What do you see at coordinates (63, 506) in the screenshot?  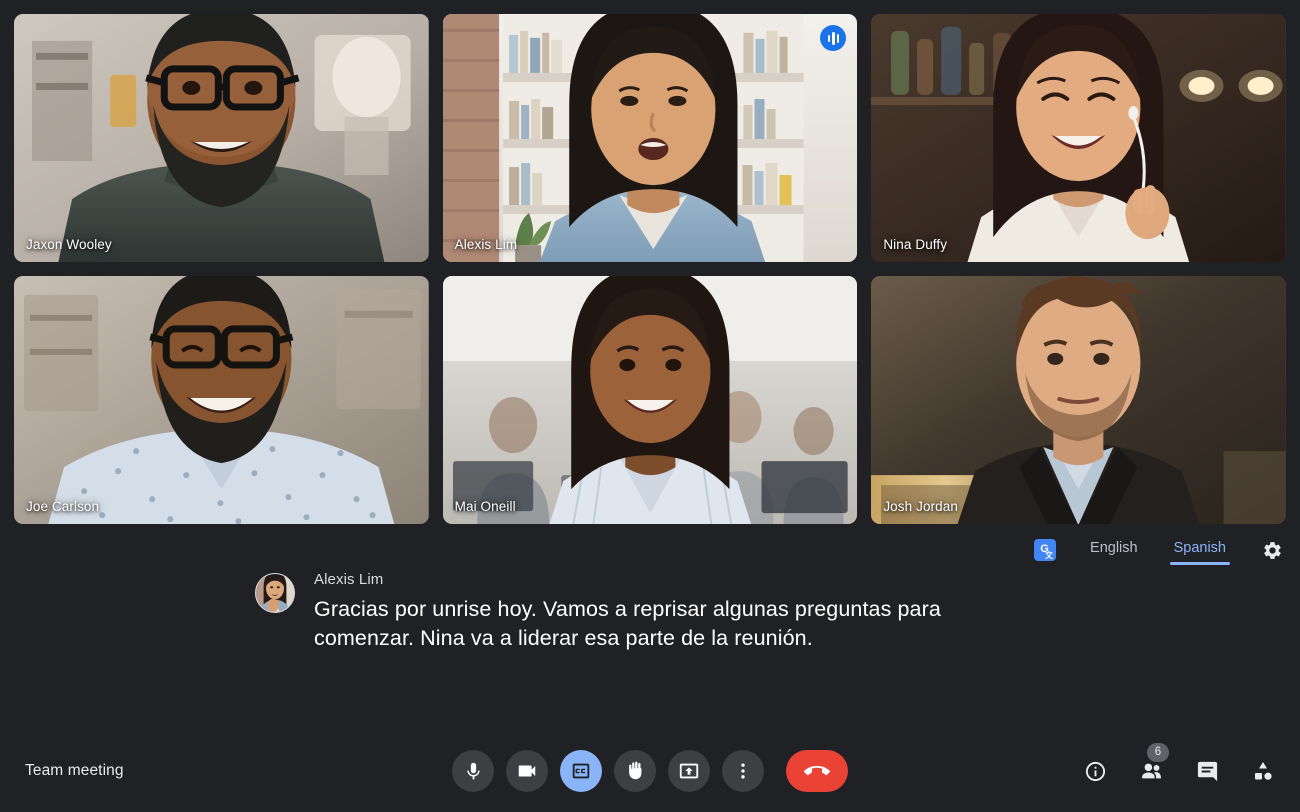 I see `participant-name-label: Joe Carlson` at bounding box center [63, 506].